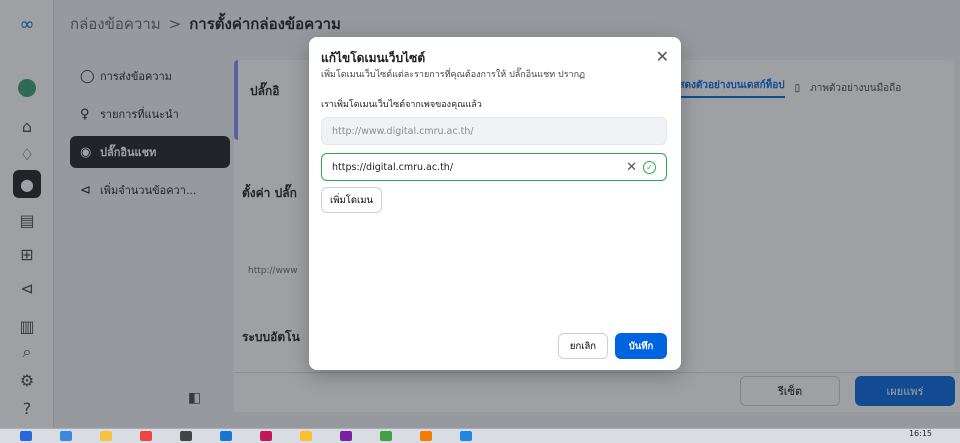 The height and width of the screenshot is (443, 960). What do you see at coordinates (583, 346) in the screenshot?
I see `cancel-button: ยกเลิก` at bounding box center [583, 346].